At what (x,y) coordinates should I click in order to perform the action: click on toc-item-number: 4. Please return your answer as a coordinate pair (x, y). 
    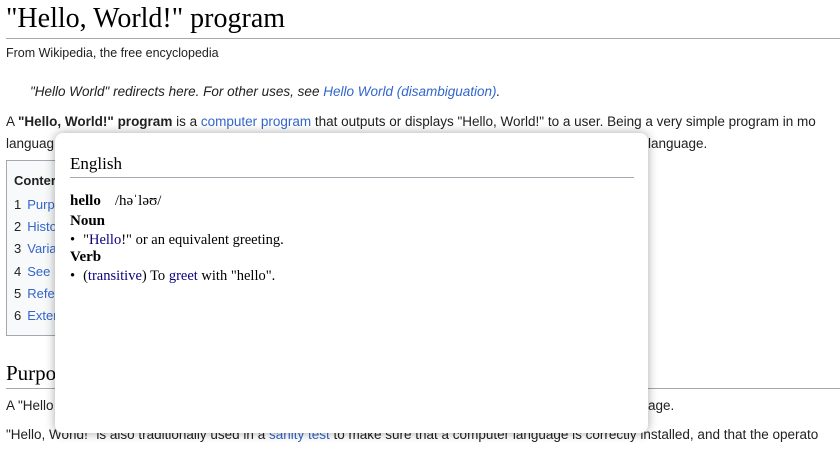
    Looking at the image, I should click on (18, 271).